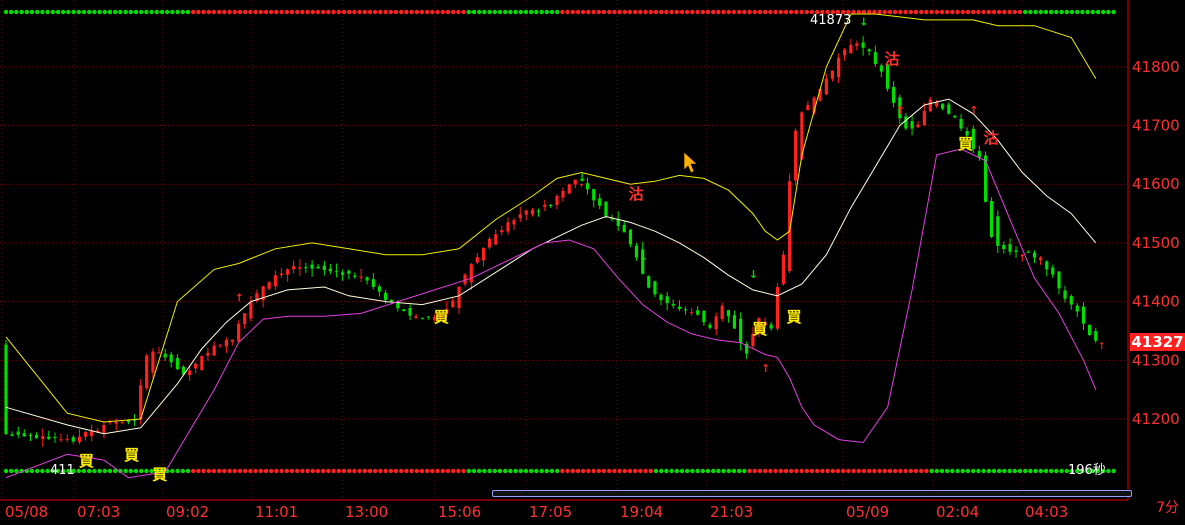 The height and width of the screenshot is (525, 1185). Describe the element at coordinates (1156, 67) in the screenshot. I see `y-tick-label: 41800` at that location.